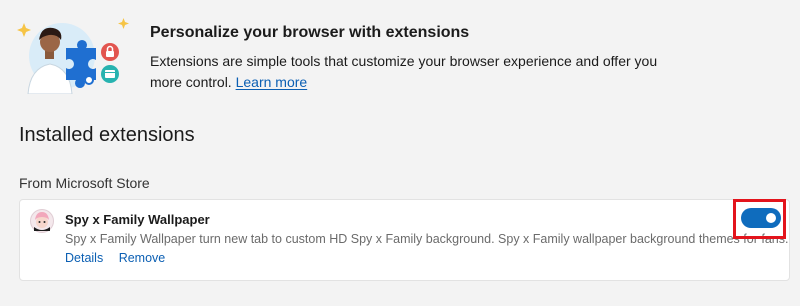  Describe the element at coordinates (771, 218) in the screenshot. I see `toggle-knob` at that location.